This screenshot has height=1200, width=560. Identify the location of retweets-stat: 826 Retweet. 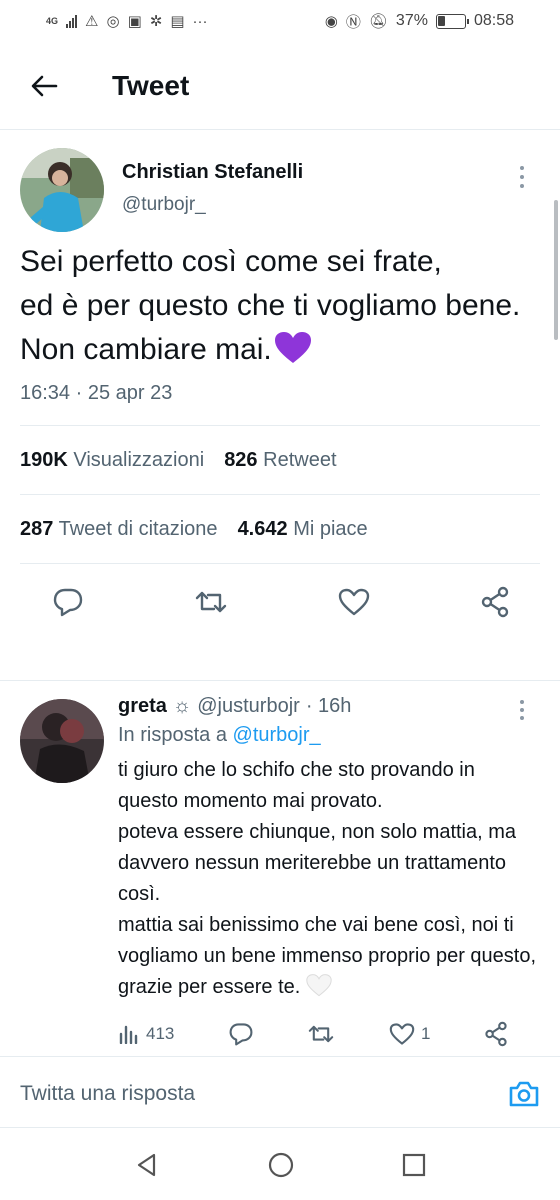
(280, 460).